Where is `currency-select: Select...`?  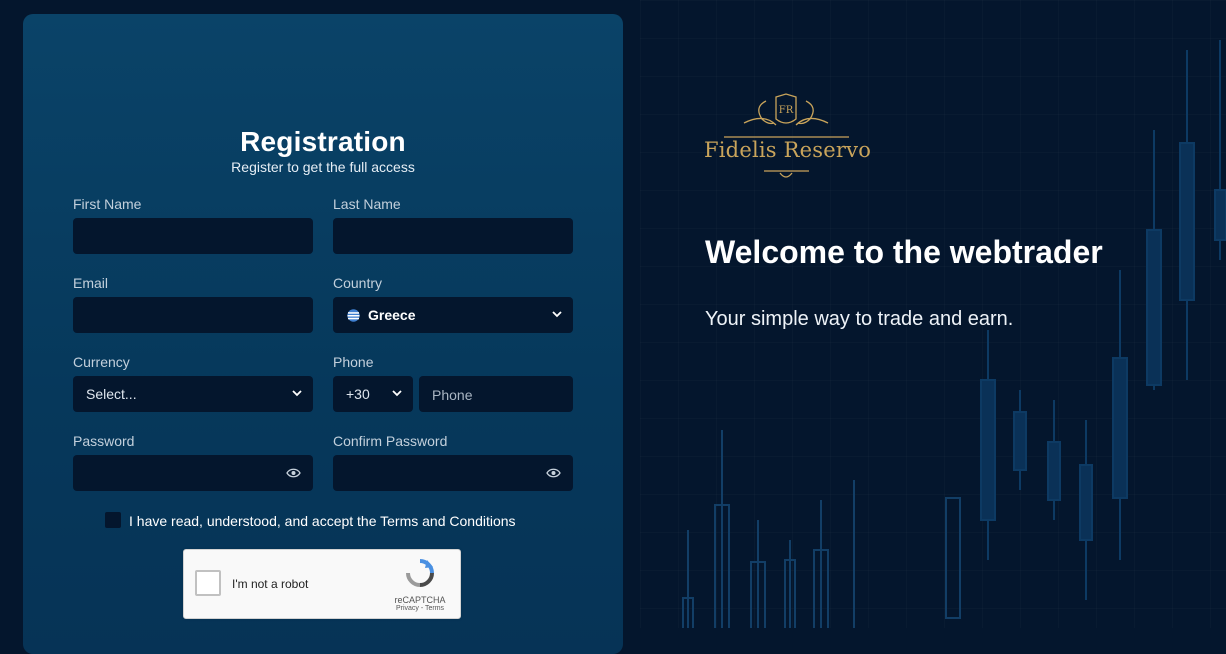
currency-select: Select... is located at coordinates (193, 394).